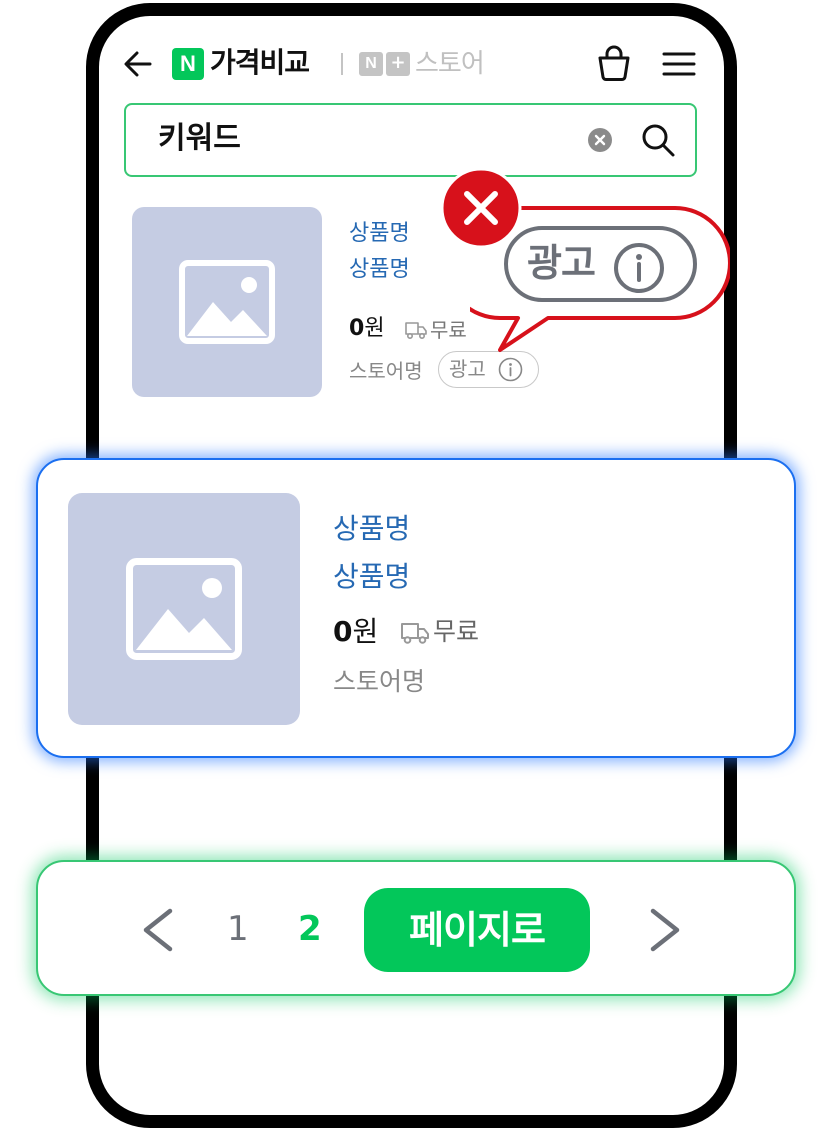 This screenshot has height=1129, width=832. Describe the element at coordinates (658, 140) in the screenshot. I see `search-icon` at that location.